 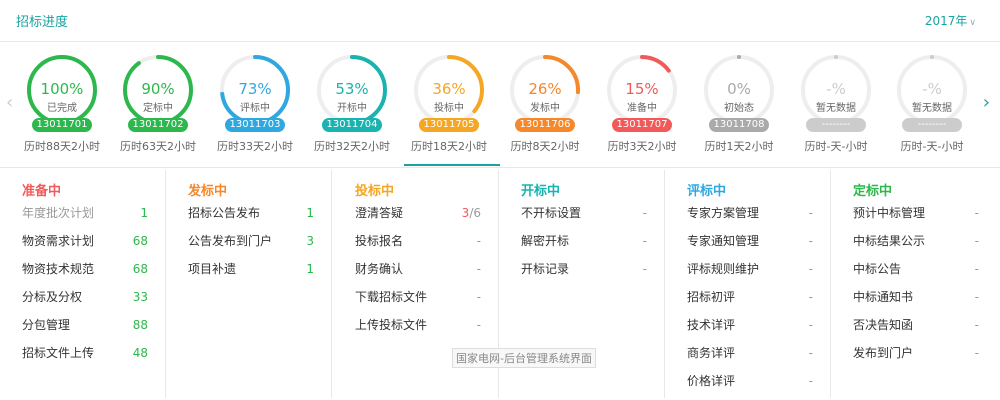 What do you see at coordinates (551, 213) in the screenshot?
I see `row-label: 不开标设置` at bounding box center [551, 213].